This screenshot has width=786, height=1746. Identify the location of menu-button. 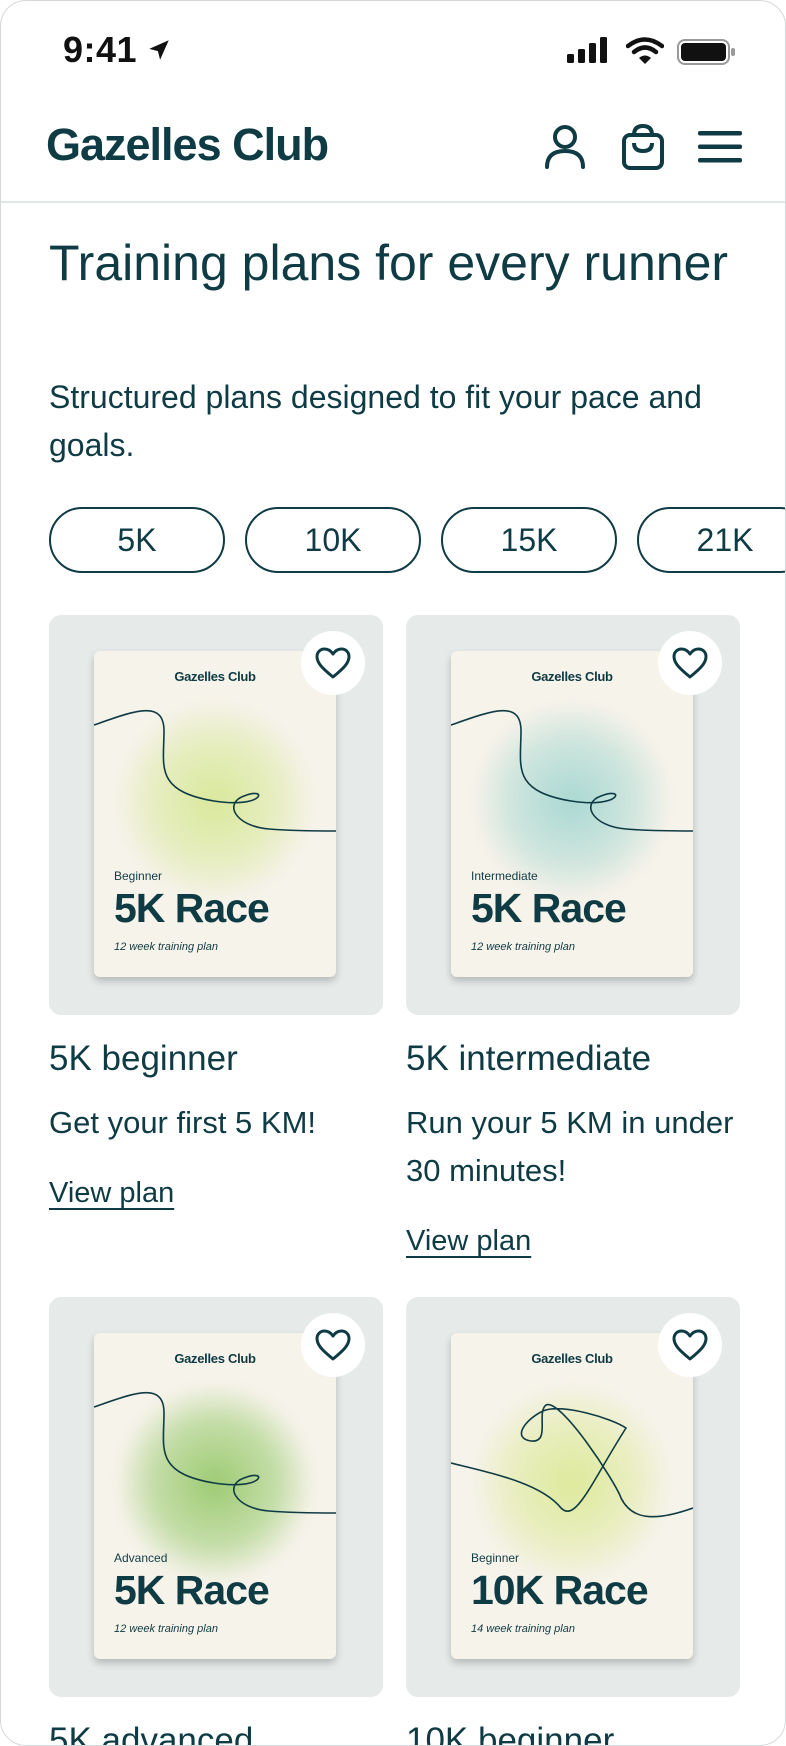
(720, 147).